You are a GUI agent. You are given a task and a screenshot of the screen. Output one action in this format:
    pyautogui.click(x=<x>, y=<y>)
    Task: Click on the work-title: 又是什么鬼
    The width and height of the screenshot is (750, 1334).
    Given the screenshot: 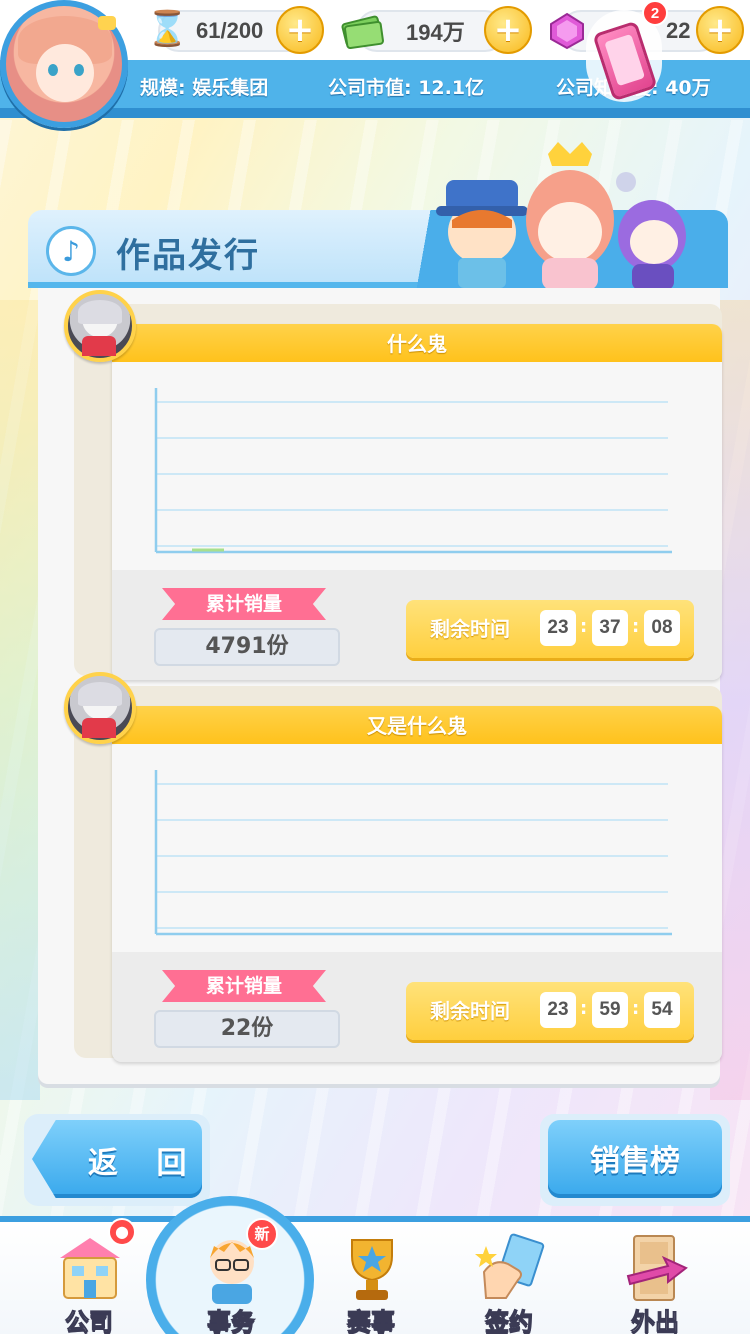 What is the action you would take?
    pyautogui.click(x=417, y=725)
    